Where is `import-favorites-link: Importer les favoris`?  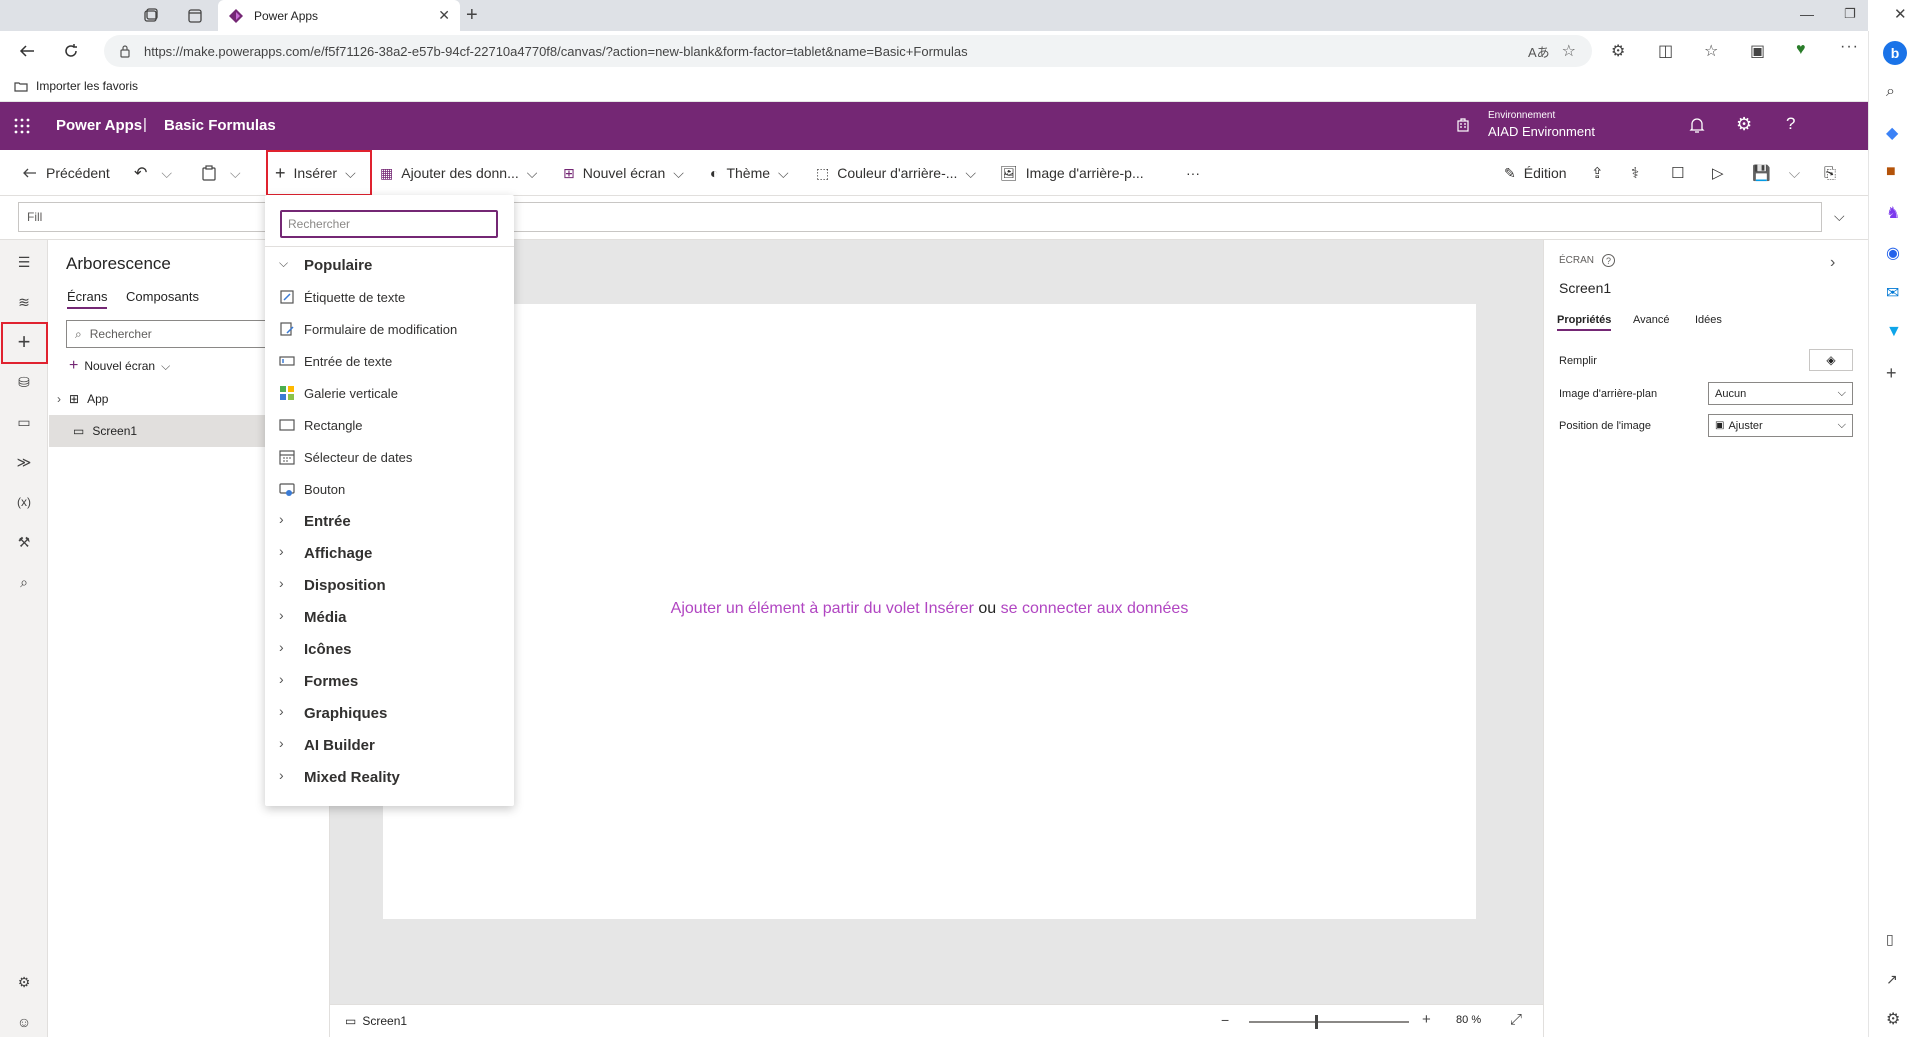 import-favorites-link: Importer les favoris is located at coordinates (87, 86).